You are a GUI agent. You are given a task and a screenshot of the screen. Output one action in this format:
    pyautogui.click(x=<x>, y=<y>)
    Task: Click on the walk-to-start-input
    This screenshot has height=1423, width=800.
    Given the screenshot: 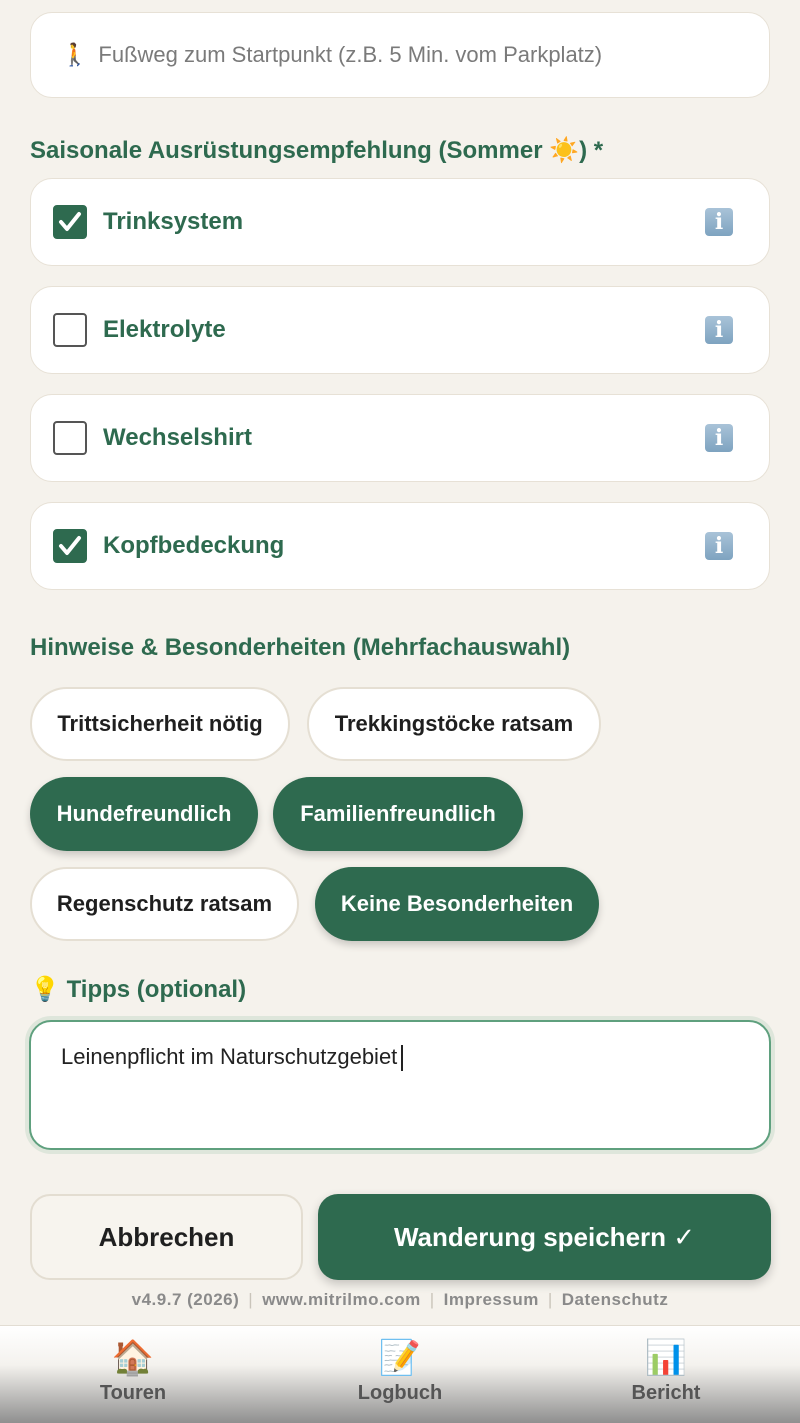 What is the action you would take?
    pyautogui.click(x=432, y=55)
    